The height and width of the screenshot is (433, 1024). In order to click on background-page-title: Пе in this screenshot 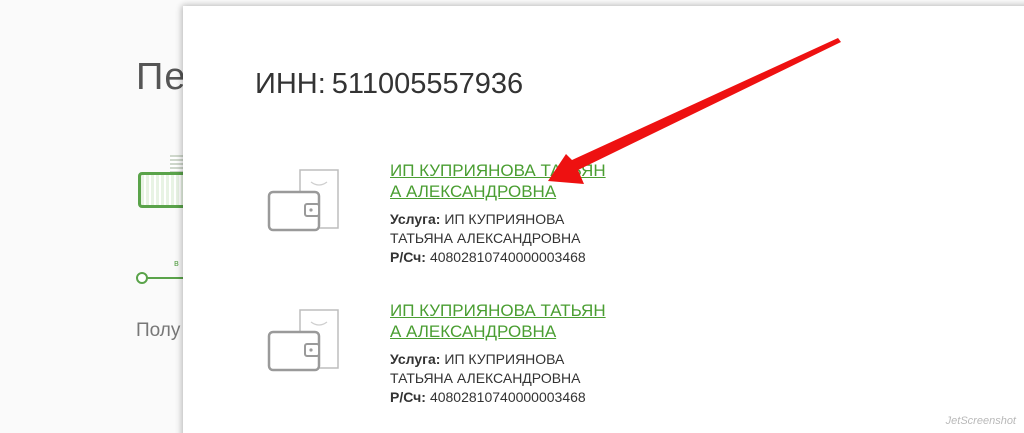, I will do `click(161, 77)`.